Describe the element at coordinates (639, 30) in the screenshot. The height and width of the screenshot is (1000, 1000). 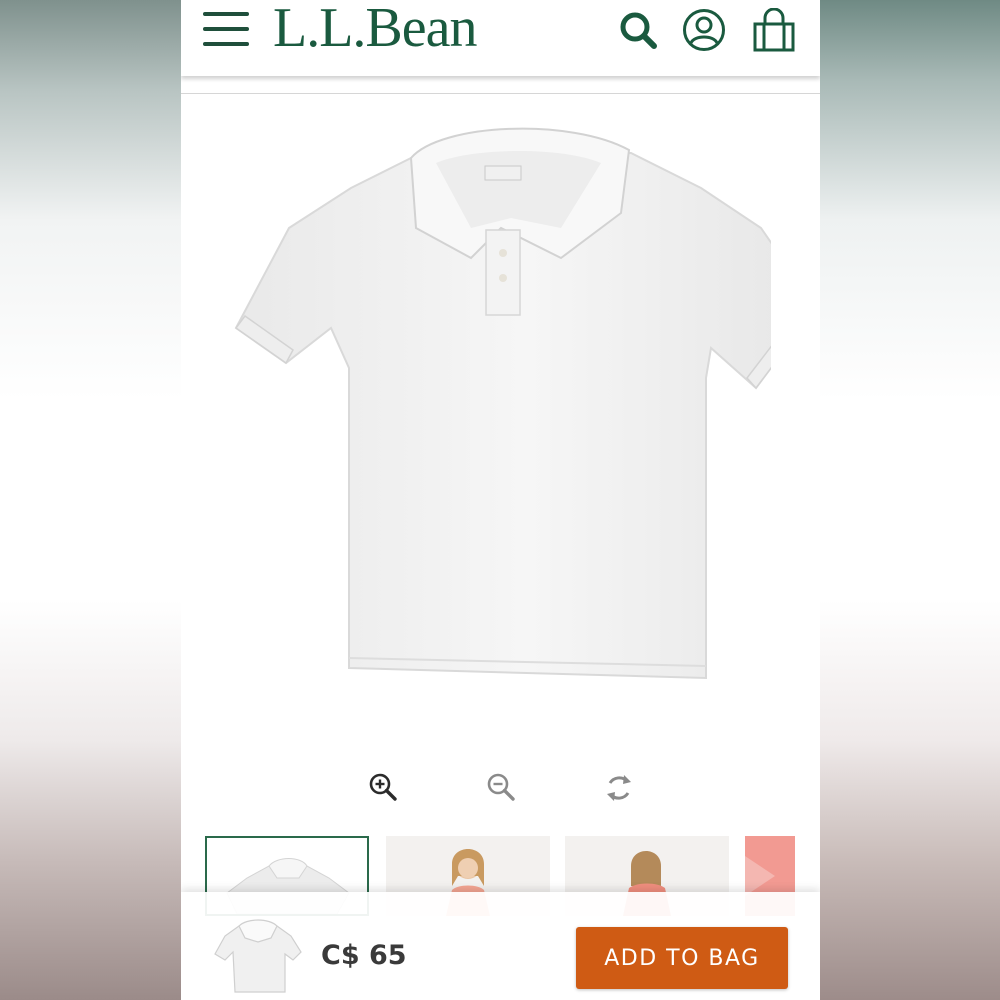
I see `search-icon` at that location.